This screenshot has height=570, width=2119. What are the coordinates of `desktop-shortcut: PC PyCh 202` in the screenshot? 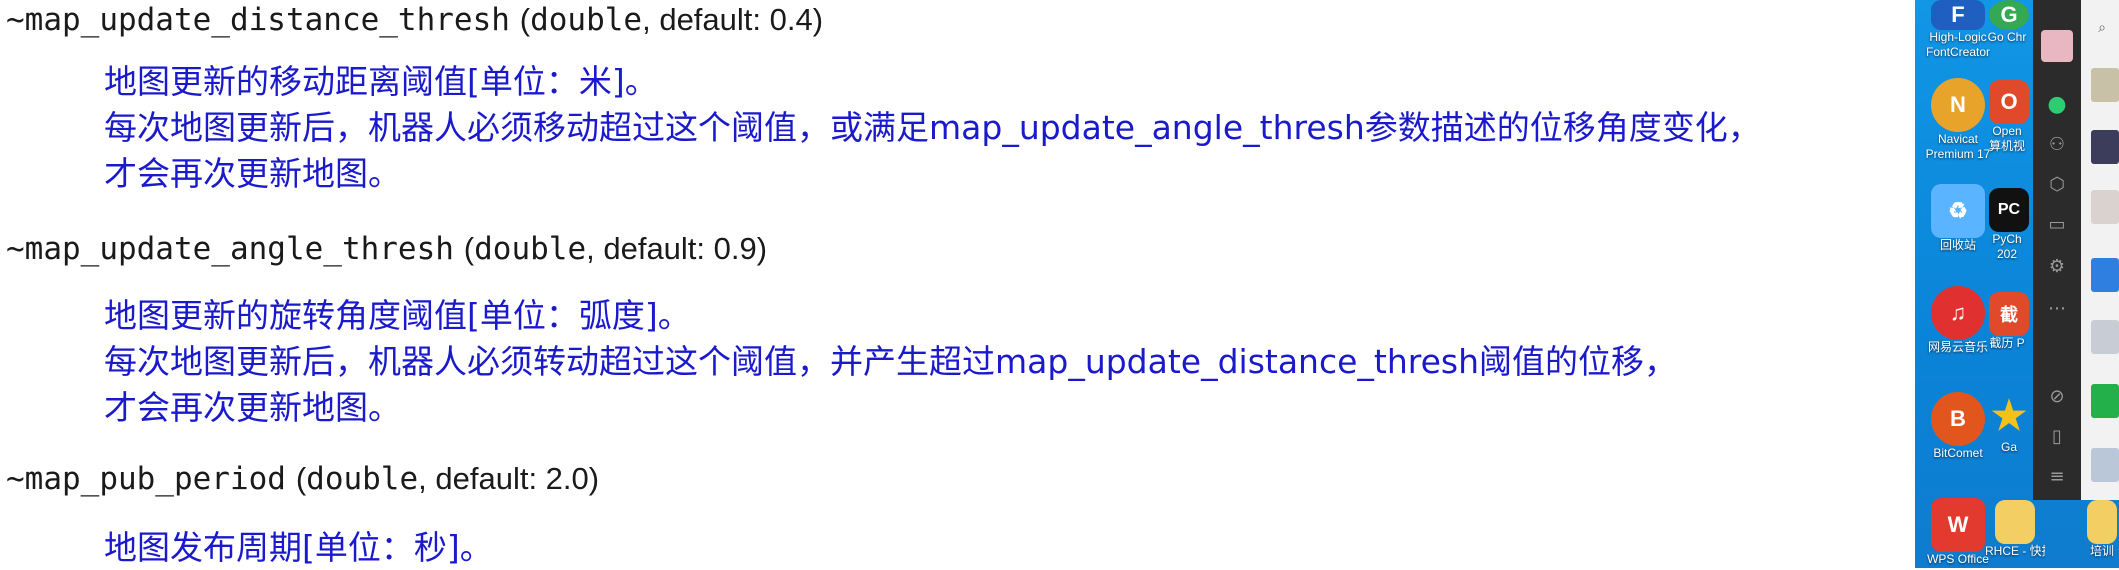 It's located at (2009, 225).